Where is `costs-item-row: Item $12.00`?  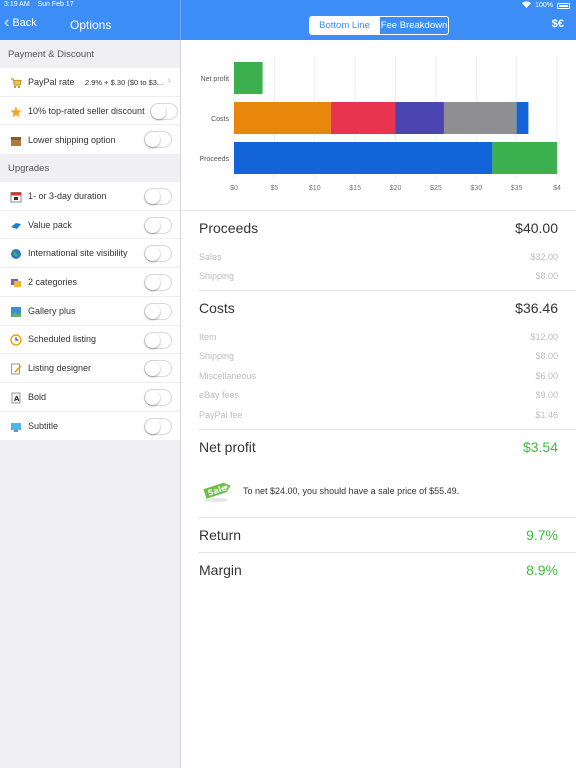
costs-item-row: Item $12.00 is located at coordinates (378, 335).